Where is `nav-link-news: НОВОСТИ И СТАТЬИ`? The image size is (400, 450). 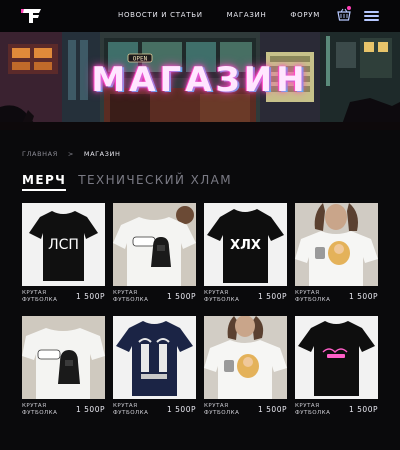
nav-link-news: НОВОСТИ И СТАТЬИ is located at coordinates (160, 15).